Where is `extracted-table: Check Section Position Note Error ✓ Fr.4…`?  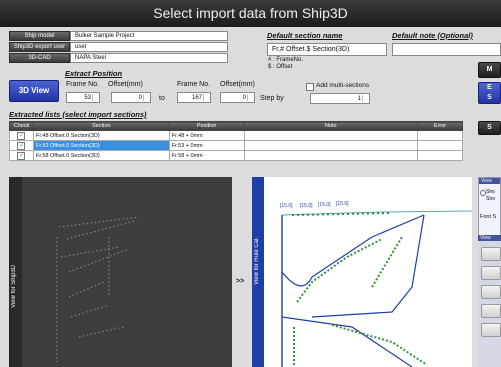
extracted-table: Check Section Position Note Error ✓ Fr.4… is located at coordinates (236, 141).